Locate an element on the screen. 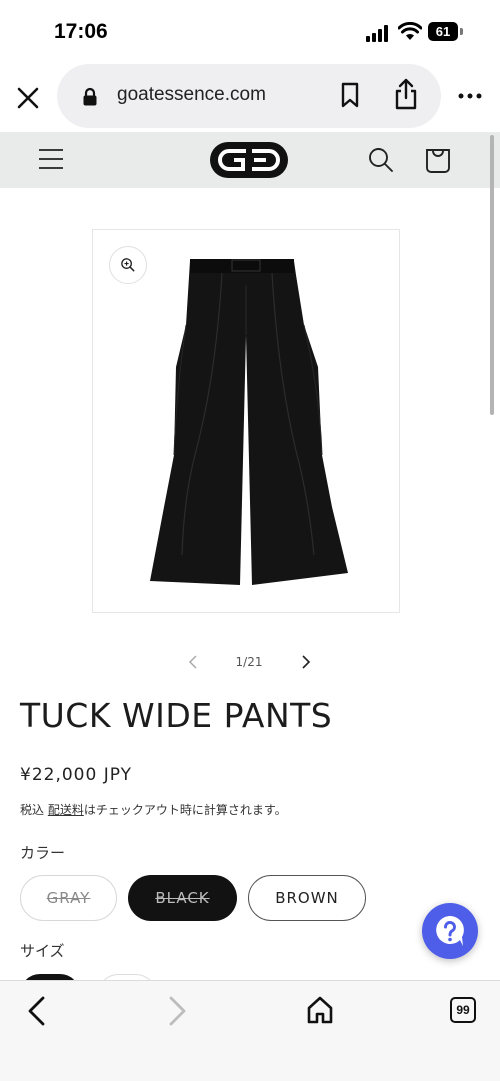 This screenshot has width=500, height=1081. color-option-black: BLACK is located at coordinates (182, 898).